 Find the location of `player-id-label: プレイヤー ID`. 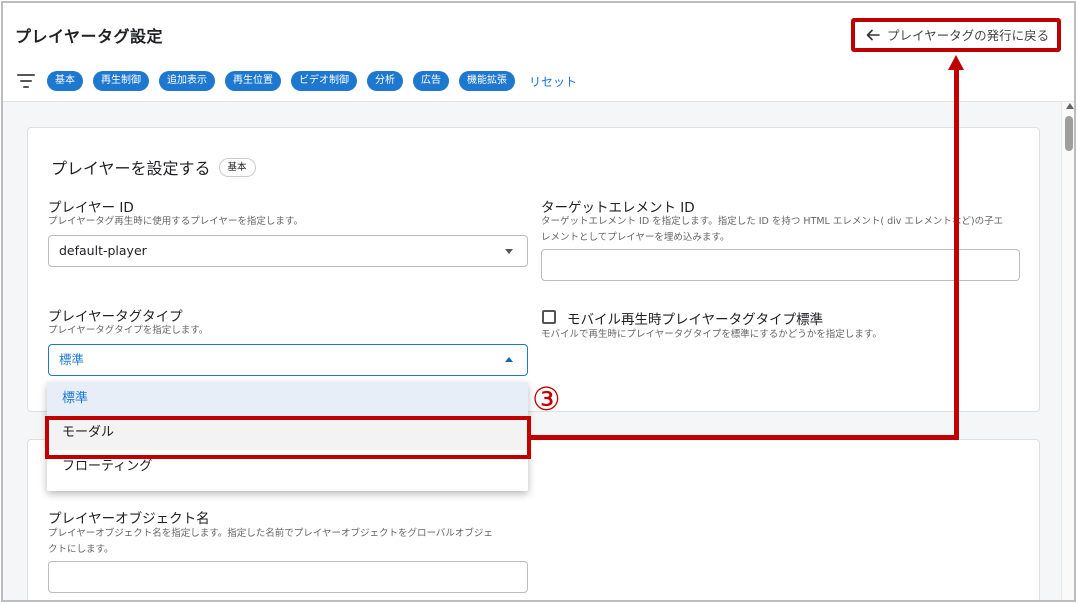

player-id-label: プレイヤー ID is located at coordinates (91, 208).